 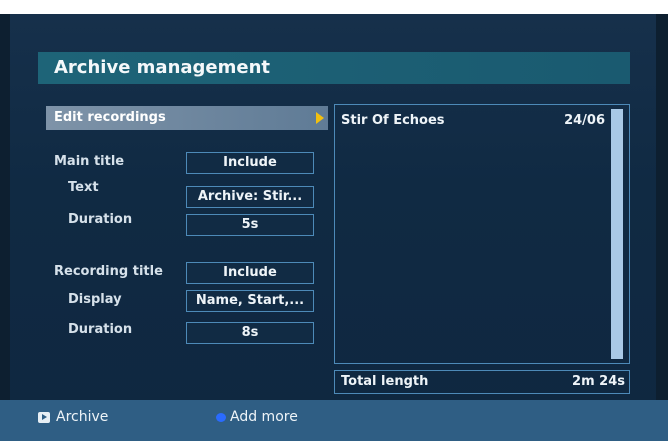 I want to click on archive-key-label: Archive, so click(x=82, y=417).